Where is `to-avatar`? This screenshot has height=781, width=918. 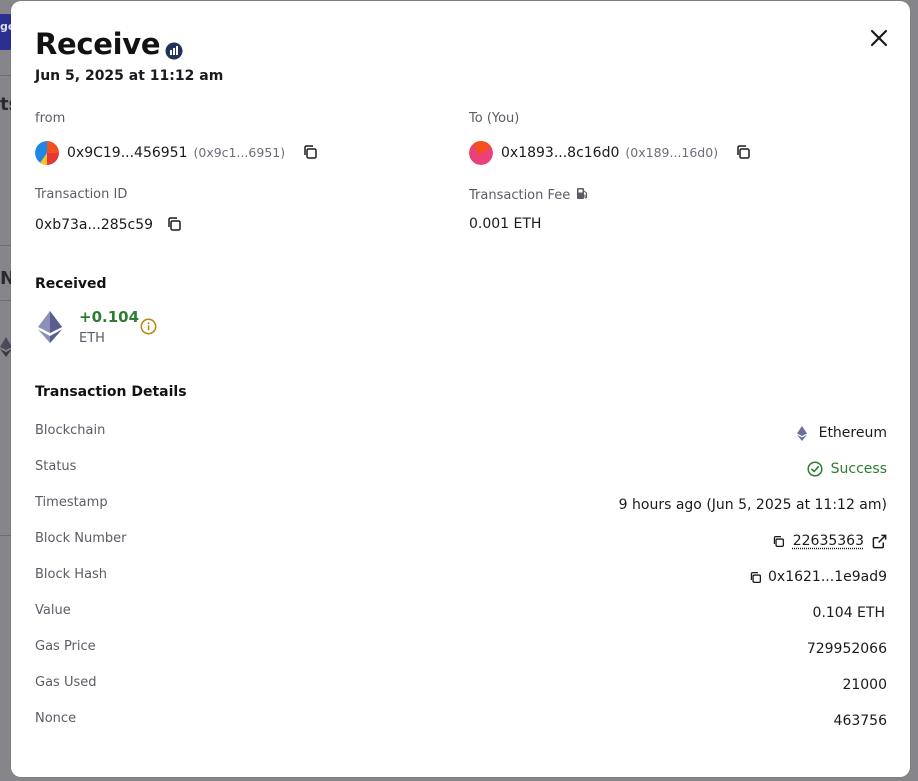
to-avatar is located at coordinates (481, 153).